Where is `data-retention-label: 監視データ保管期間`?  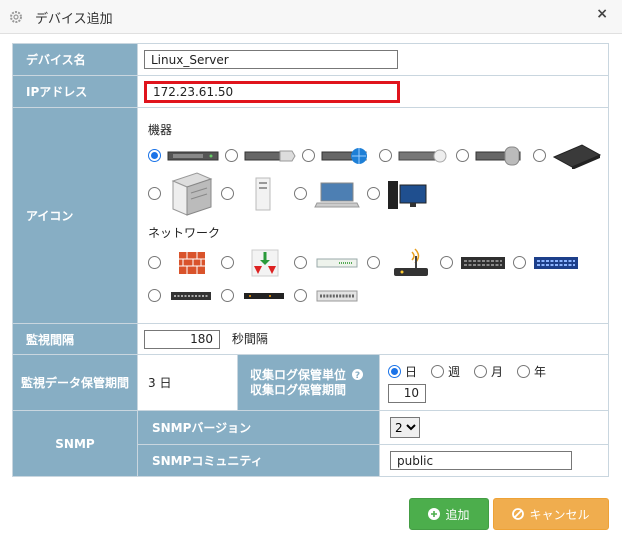 data-retention-label: 監視データ保管期間 is located at coordinates (75, 382).